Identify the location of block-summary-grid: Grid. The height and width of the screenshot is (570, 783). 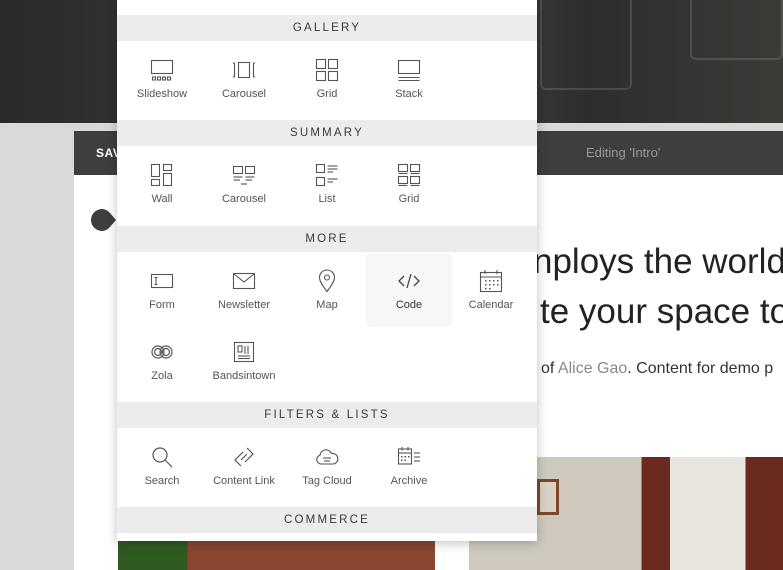
(409, 184).